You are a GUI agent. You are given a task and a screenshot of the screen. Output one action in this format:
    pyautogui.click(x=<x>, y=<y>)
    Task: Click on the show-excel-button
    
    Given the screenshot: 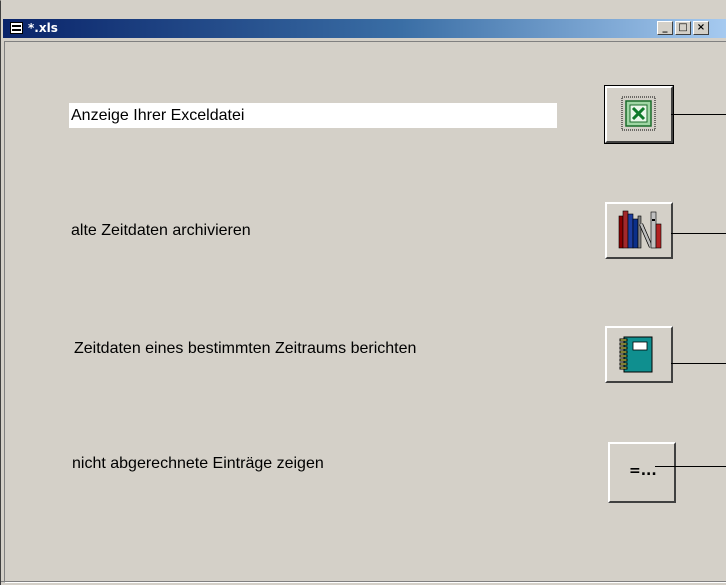 What is the action you would take?
    pyautogui.click(x=639, y=114)
    